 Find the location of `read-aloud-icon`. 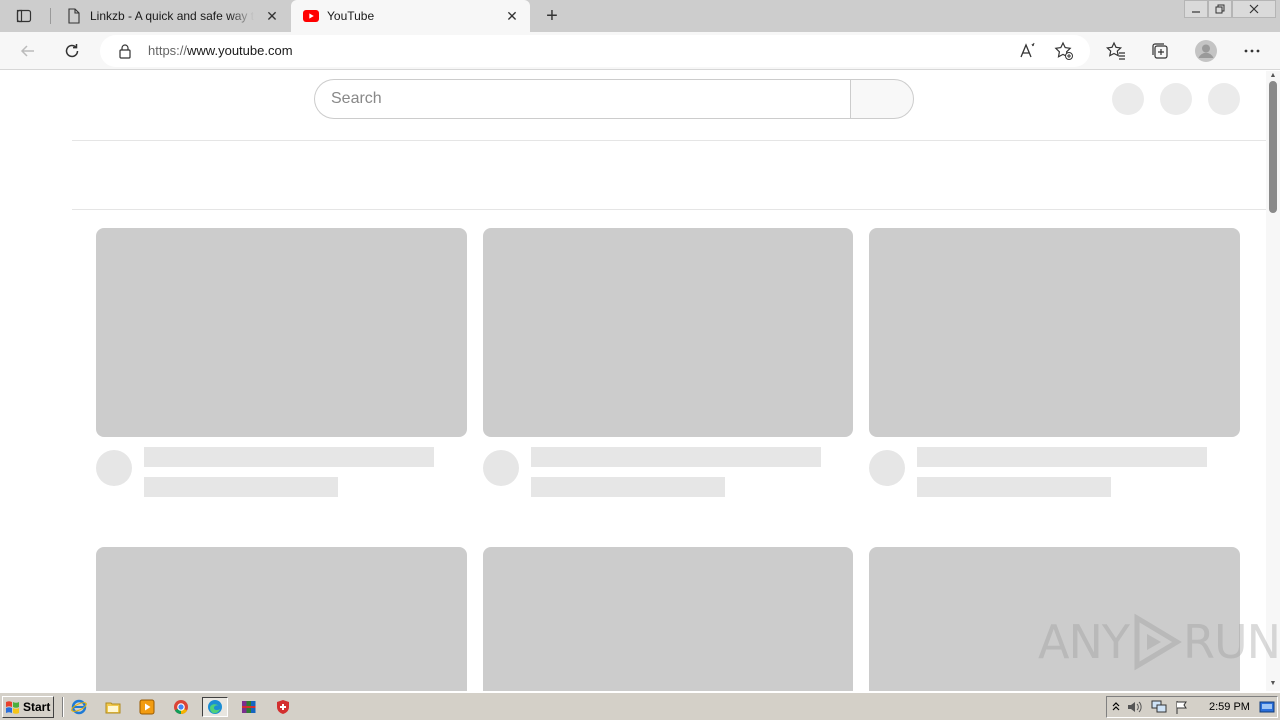

read-aloud-icon is located at coordinates (1028, 53).